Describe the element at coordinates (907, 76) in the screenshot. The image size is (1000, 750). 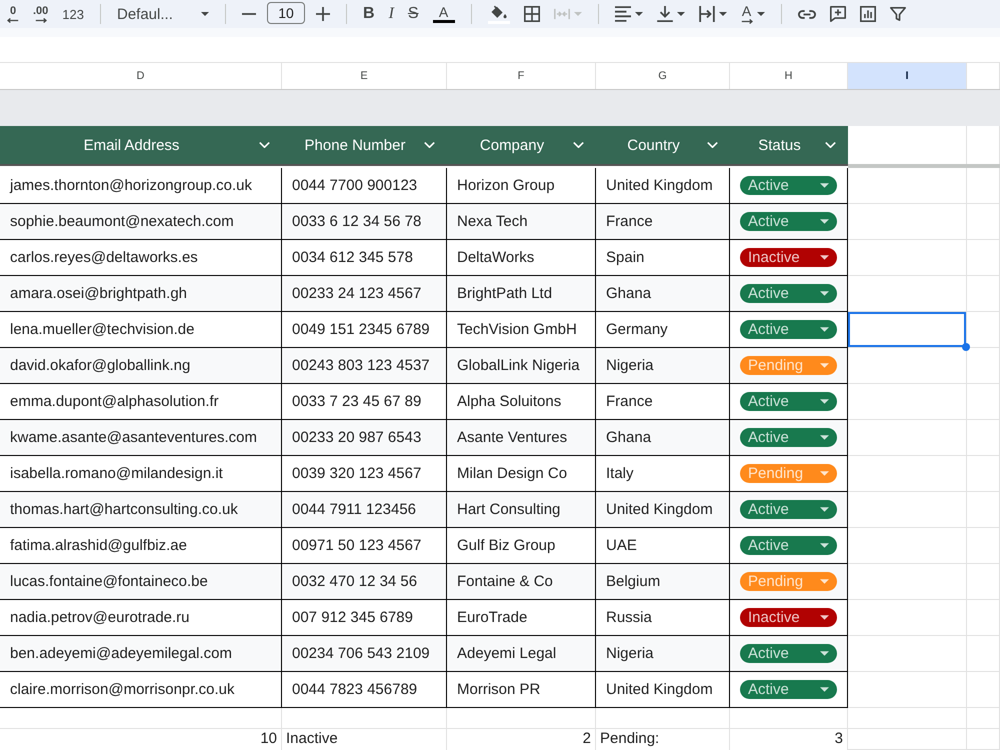
I see `column-header: I` at that location.